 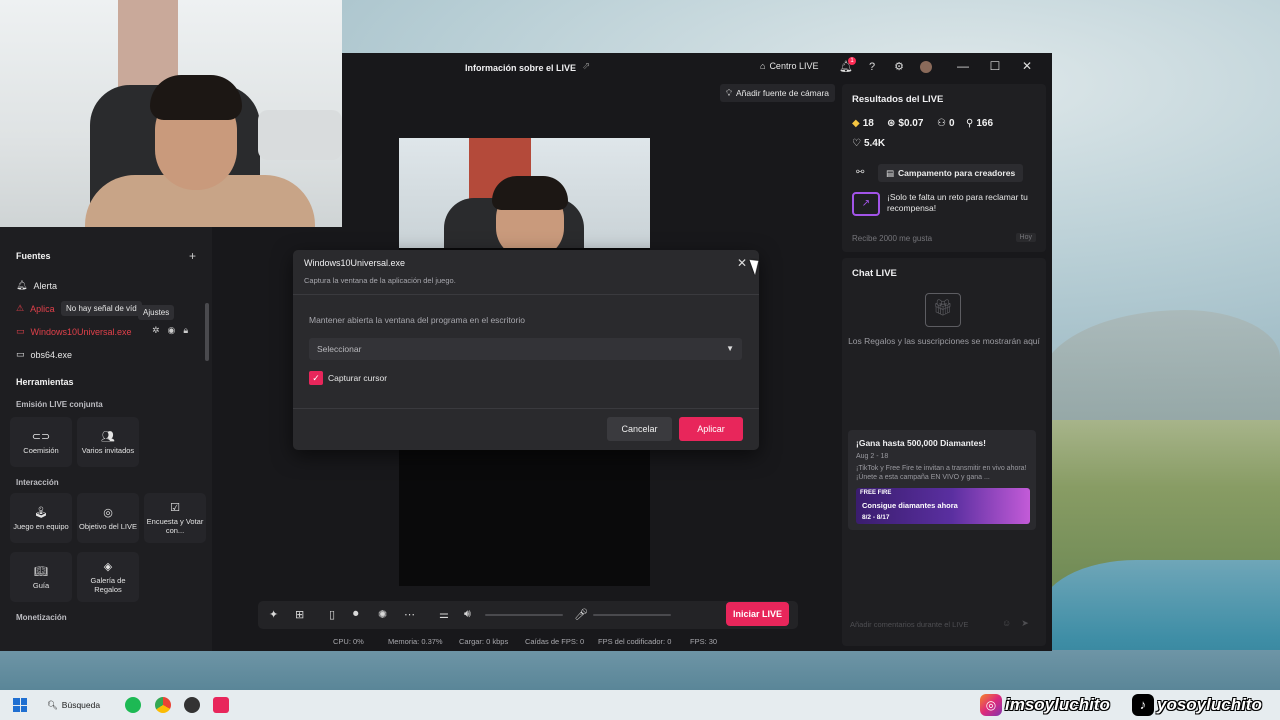 I want to click on taskbar-search: 🔍︎ Búsqueda, so click(x=82, y=705).